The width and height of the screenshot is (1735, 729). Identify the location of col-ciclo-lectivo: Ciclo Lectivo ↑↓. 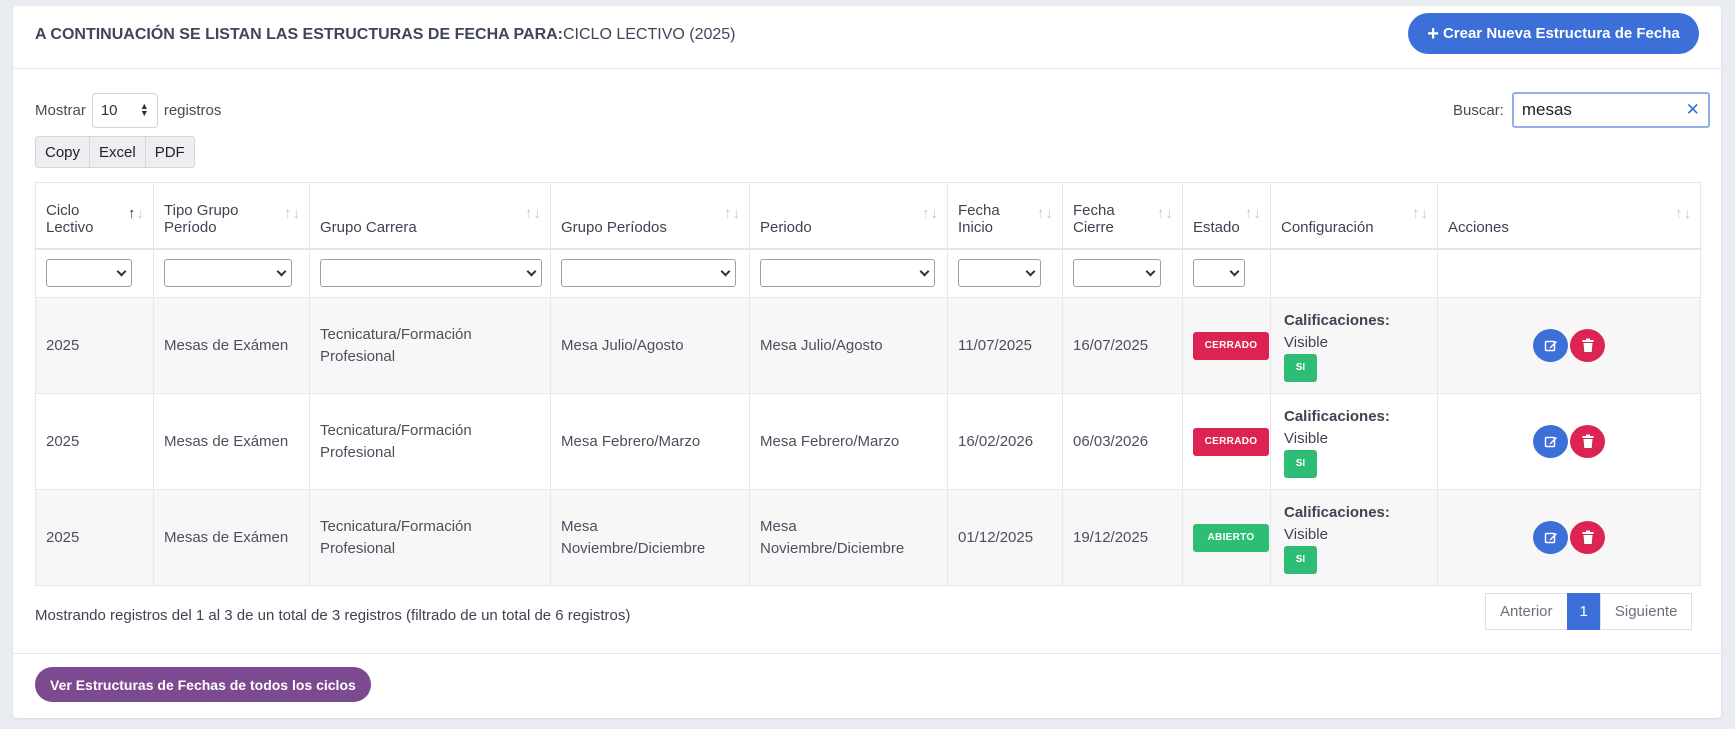
(94, 216).